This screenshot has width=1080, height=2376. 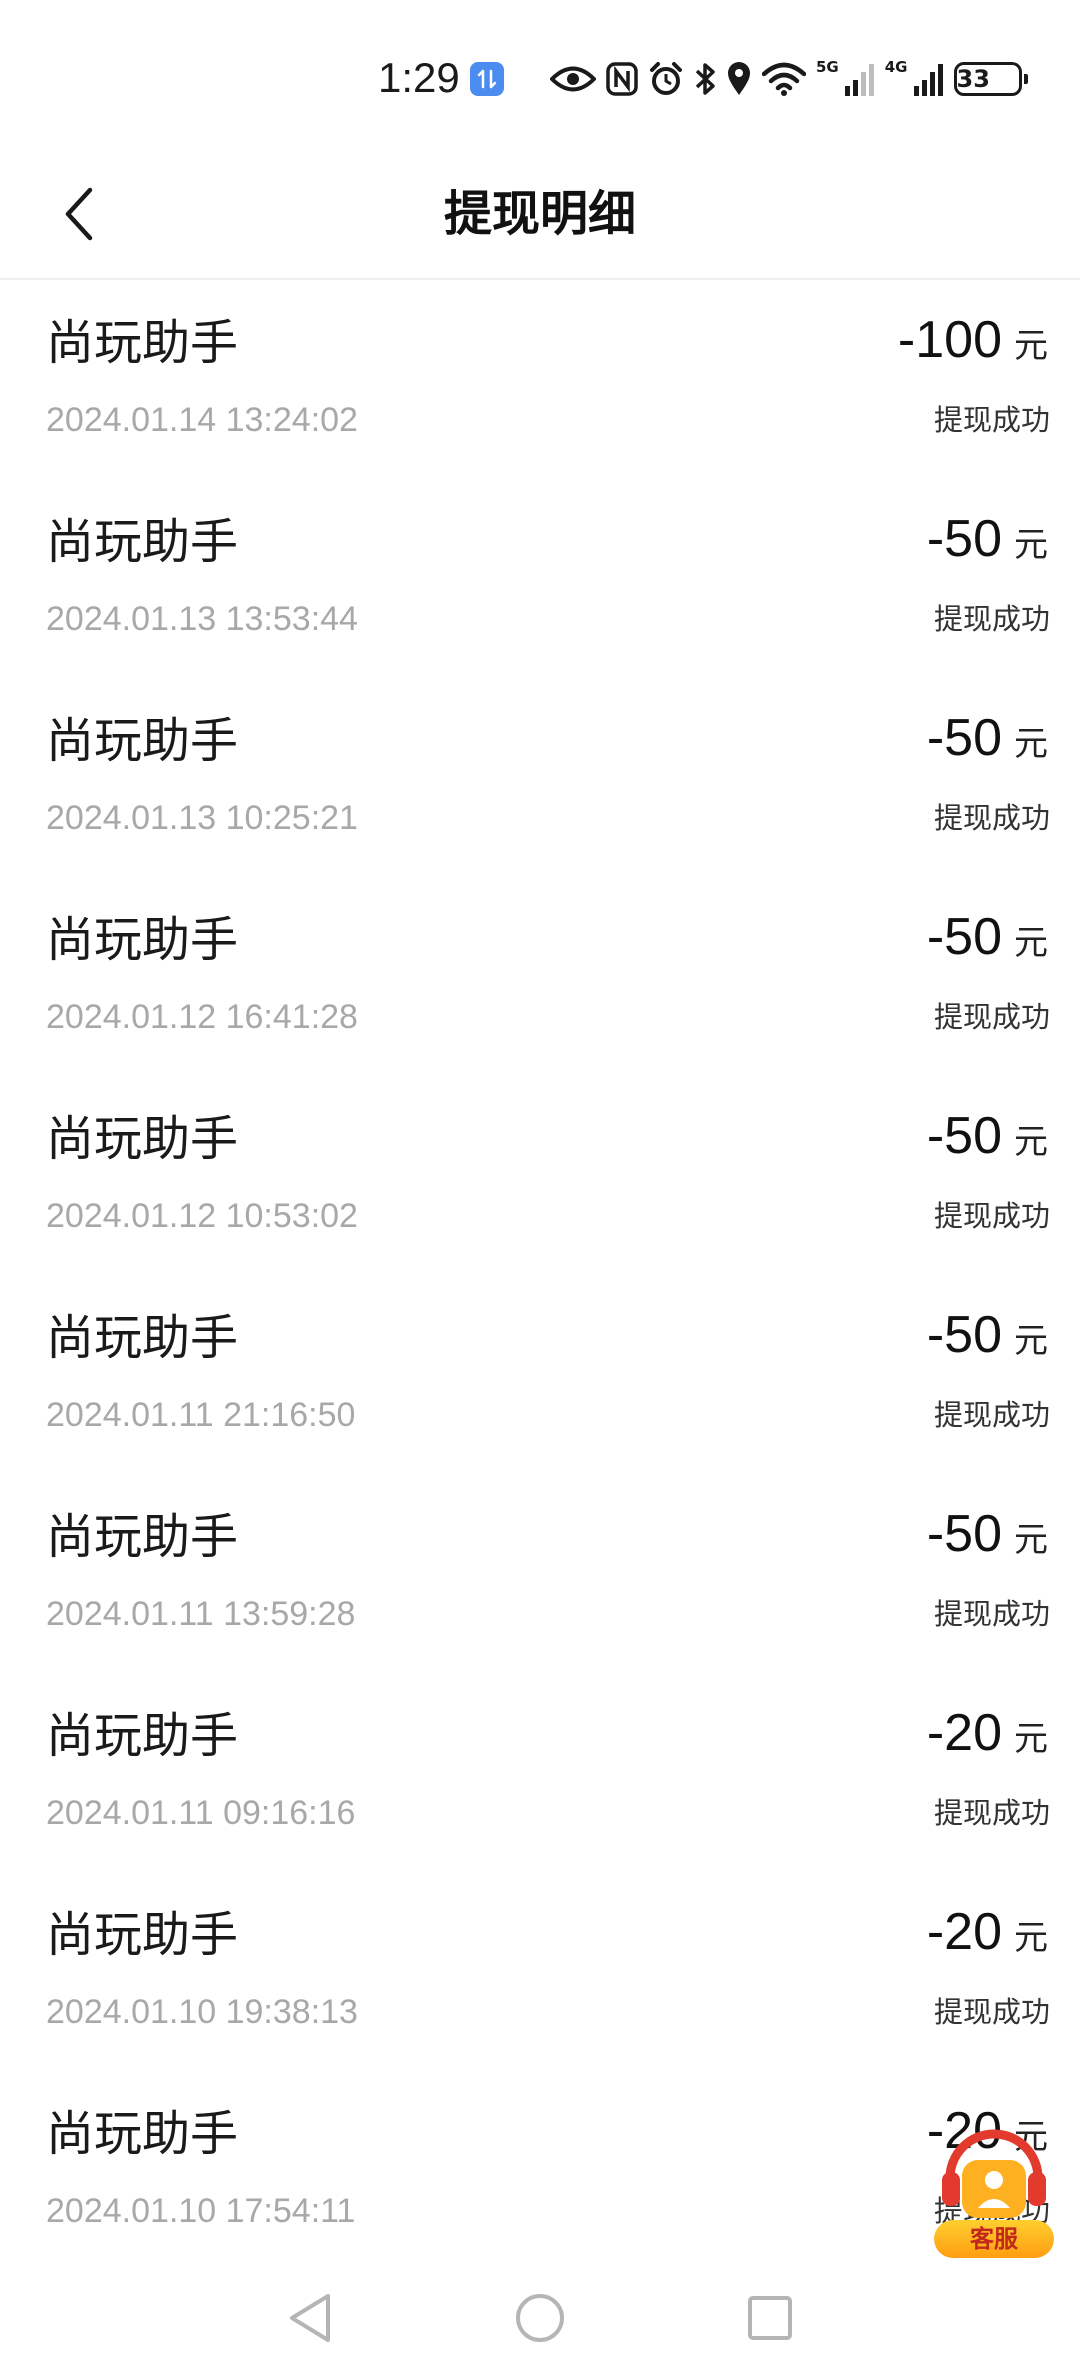 I want to click on signal-icon-4g, so click(x=928, y=79).